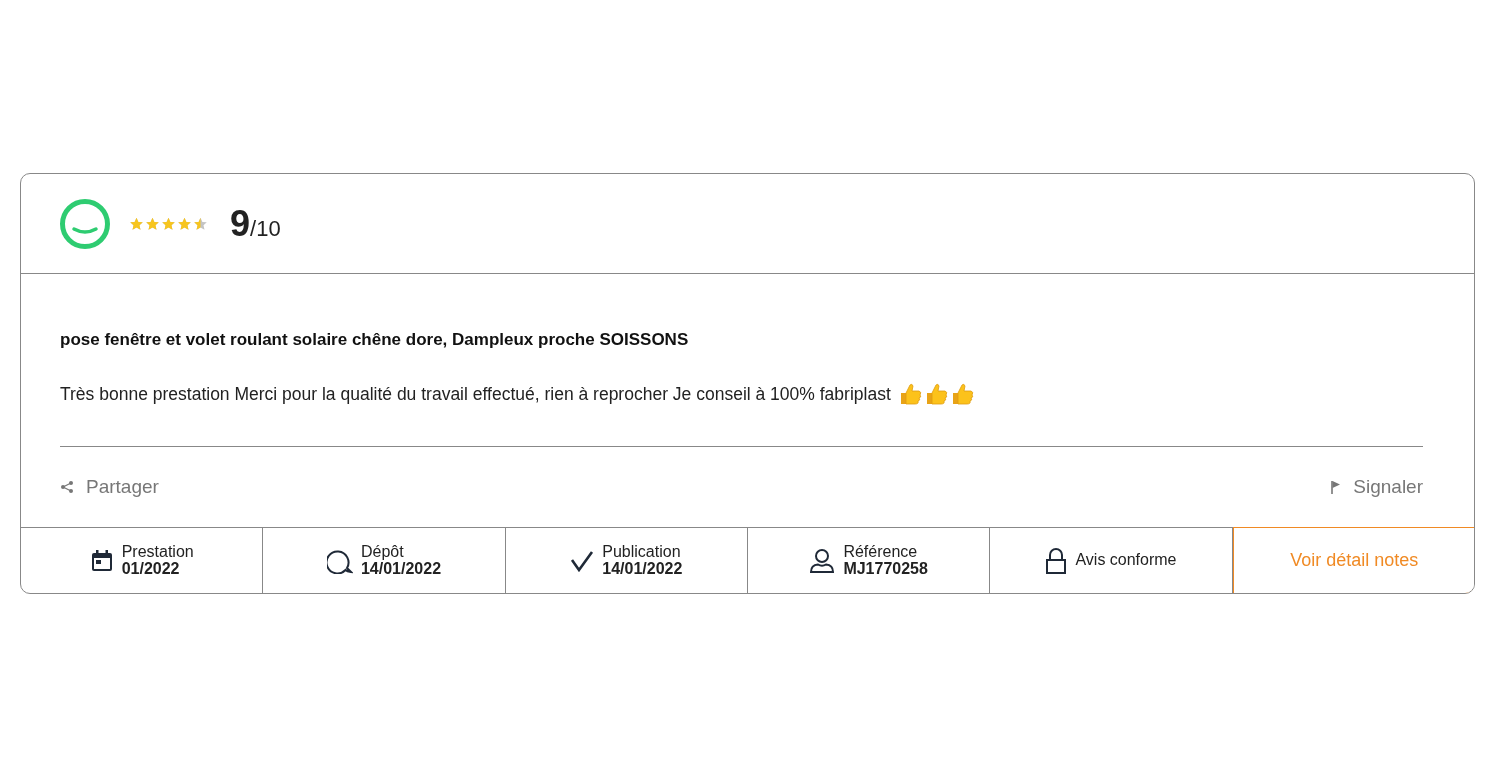 The width and height of the screenshot is (1500, 780). What do you see at coordinates (881, 552) in the screenshot?
I see `info-label: Référence` at bounding box center [881, 552].